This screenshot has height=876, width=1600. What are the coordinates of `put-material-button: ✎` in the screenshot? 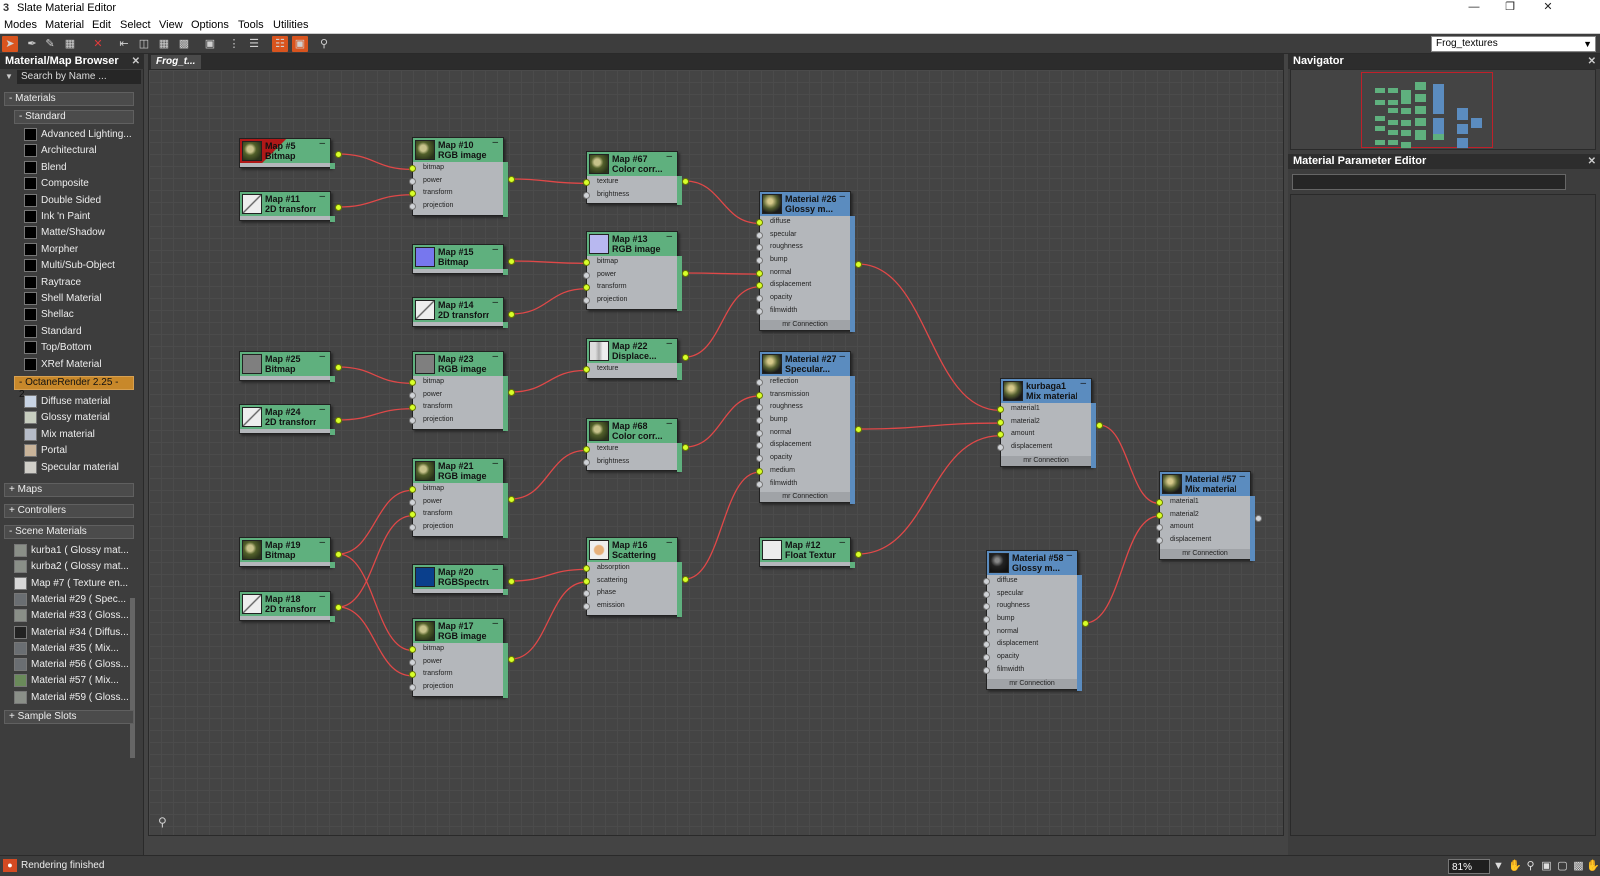 It's located at (50, 44).